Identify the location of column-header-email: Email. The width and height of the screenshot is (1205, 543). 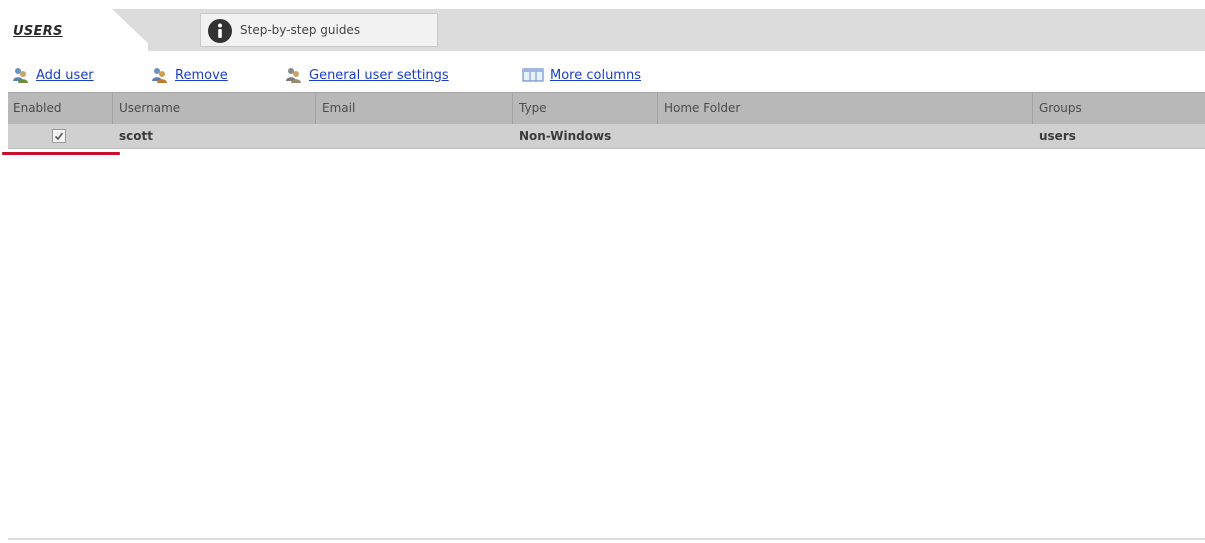
(413, 108).